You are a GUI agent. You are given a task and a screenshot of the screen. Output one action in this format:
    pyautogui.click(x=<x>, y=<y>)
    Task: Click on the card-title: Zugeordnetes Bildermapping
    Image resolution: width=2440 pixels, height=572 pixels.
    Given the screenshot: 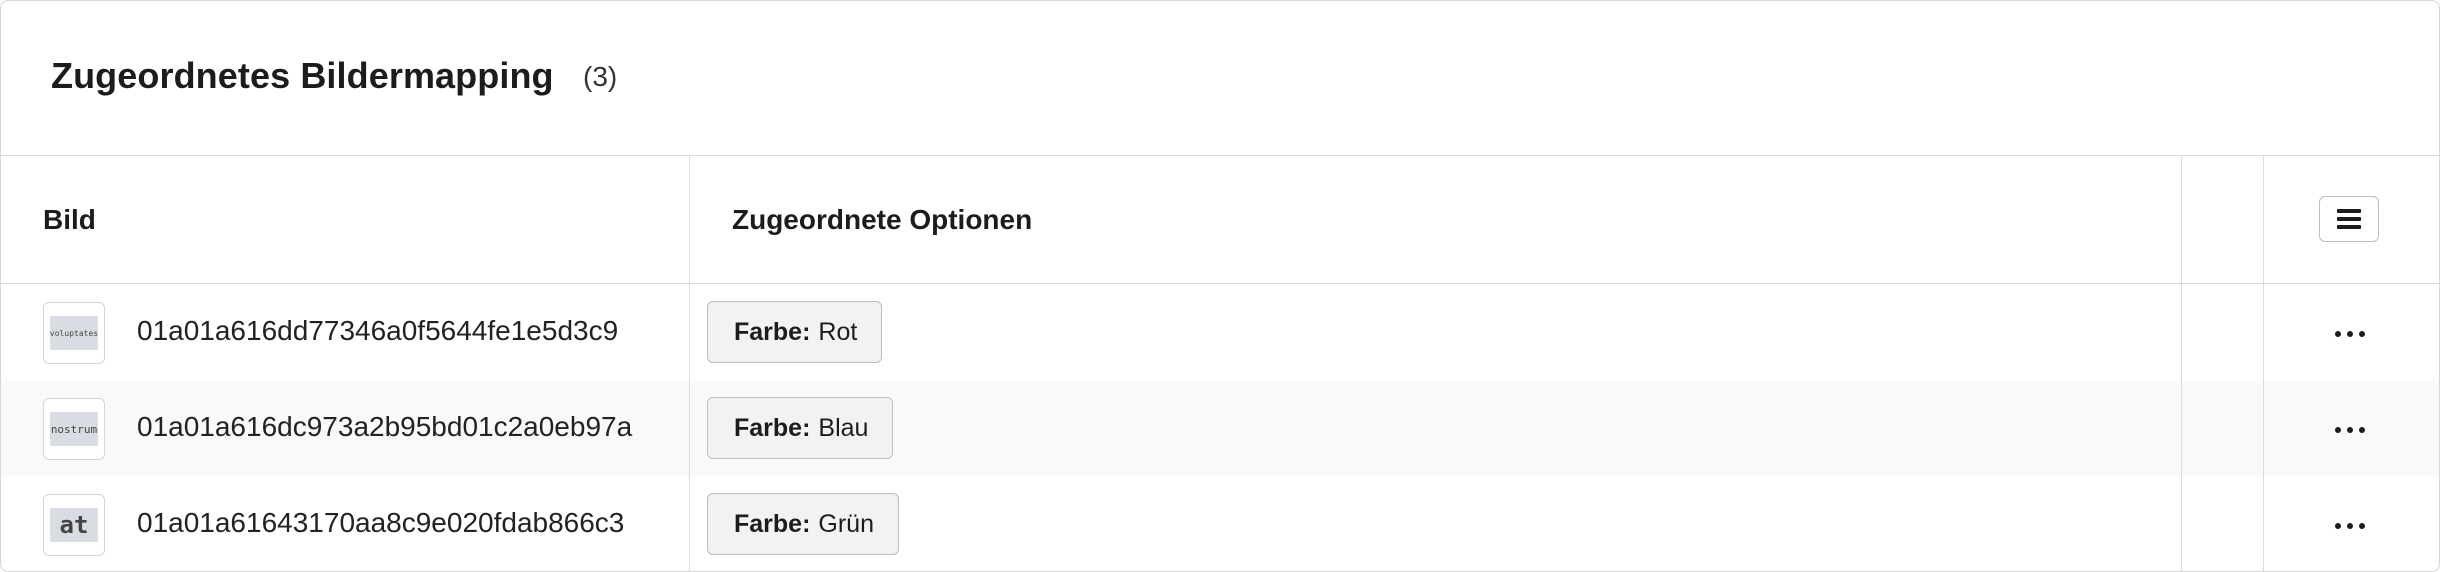 What is the action you would take?
    pyautogui.click(x=302, y=75)
    